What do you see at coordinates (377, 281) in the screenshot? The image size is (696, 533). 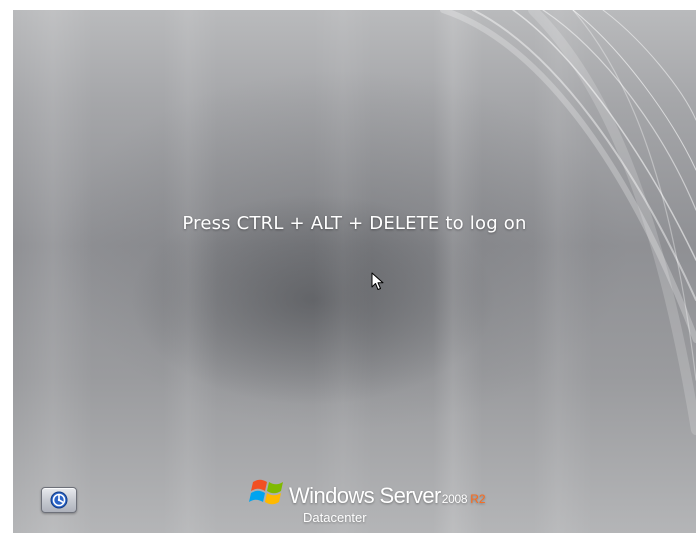 I see `mouse-pointer-icon` at bounding box center [377, 281].